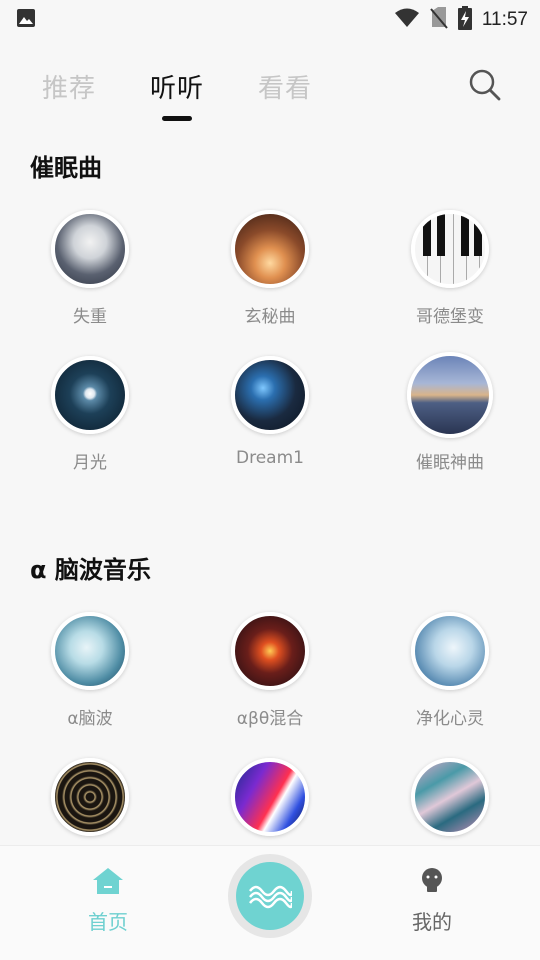 This screenshot has height=960, width=540. What do you see at coordinates (270, 651) in the screenshot?
I see `neuron-thumbnail` at bounding box center [270, 651].